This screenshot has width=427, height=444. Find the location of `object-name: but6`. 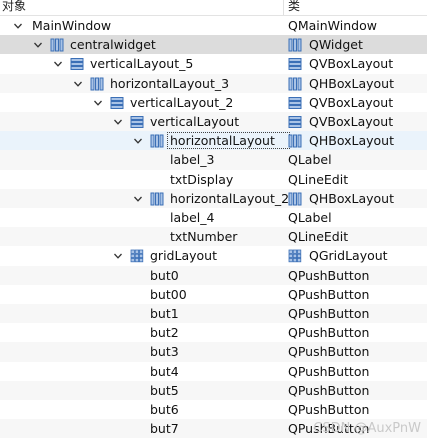

object-name: but6 is located at coordinates (164, 409).